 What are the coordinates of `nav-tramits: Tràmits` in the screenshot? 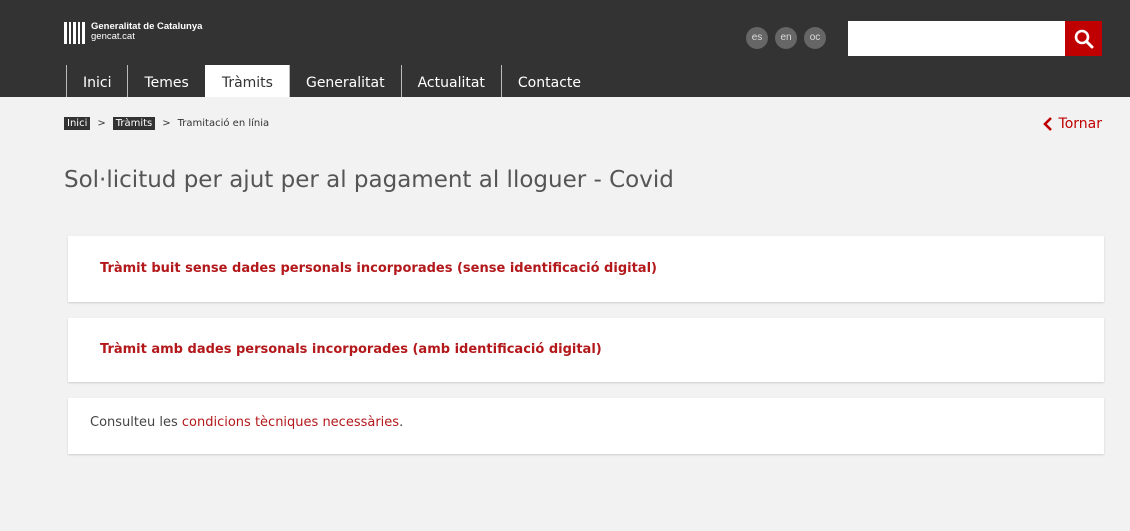 It's located at (246, 81).